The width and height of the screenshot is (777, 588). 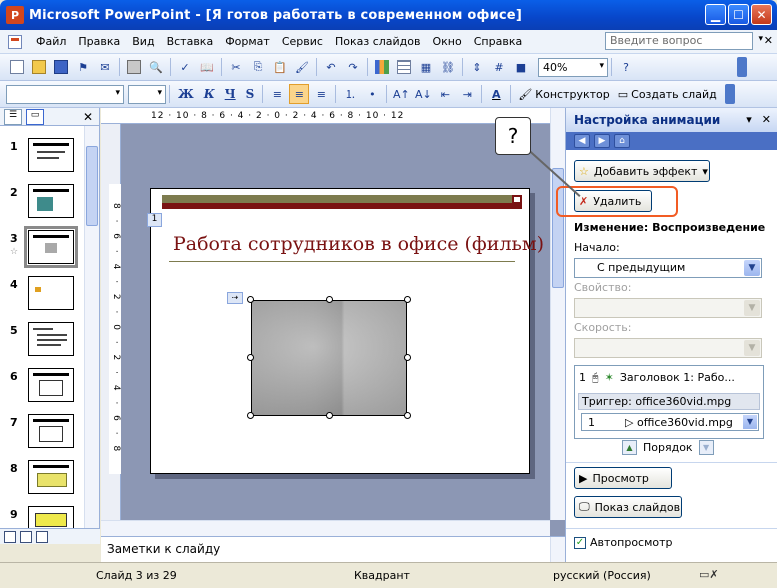 What do you see at coordinates (321, 94) in the screenshot?
I see `align-right-button: ≡` at bounding box center [321, 94].